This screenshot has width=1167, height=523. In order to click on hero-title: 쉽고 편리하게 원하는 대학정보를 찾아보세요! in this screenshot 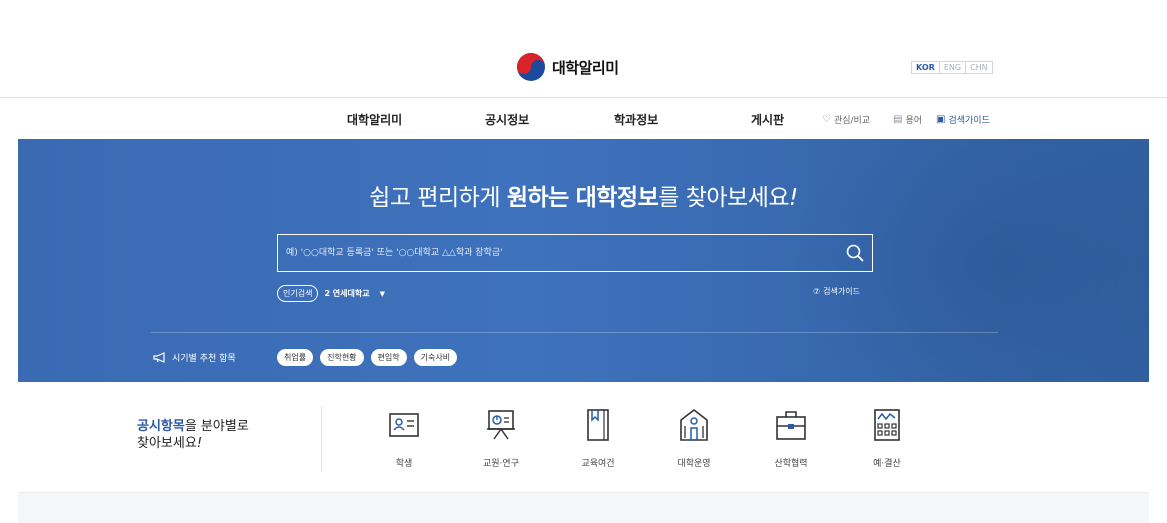, I will do `click(583, 195)`.